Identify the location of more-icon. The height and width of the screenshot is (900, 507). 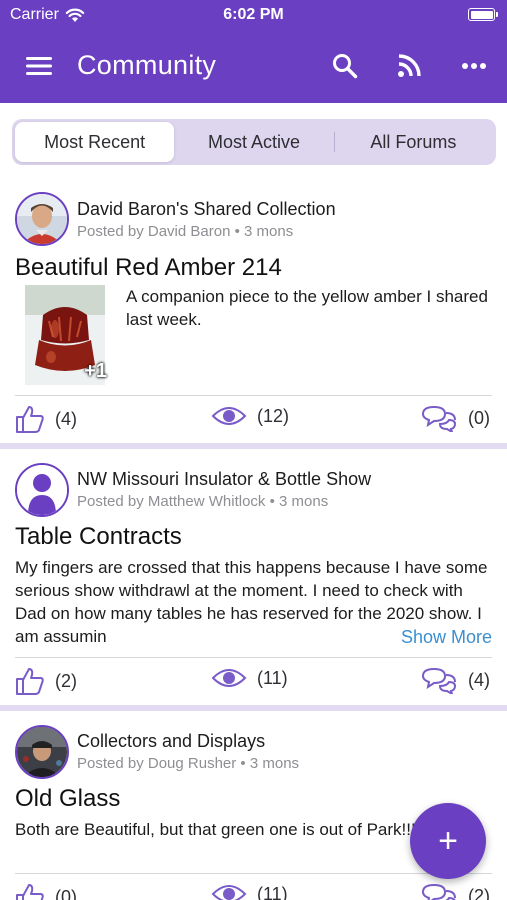
(474, 66).